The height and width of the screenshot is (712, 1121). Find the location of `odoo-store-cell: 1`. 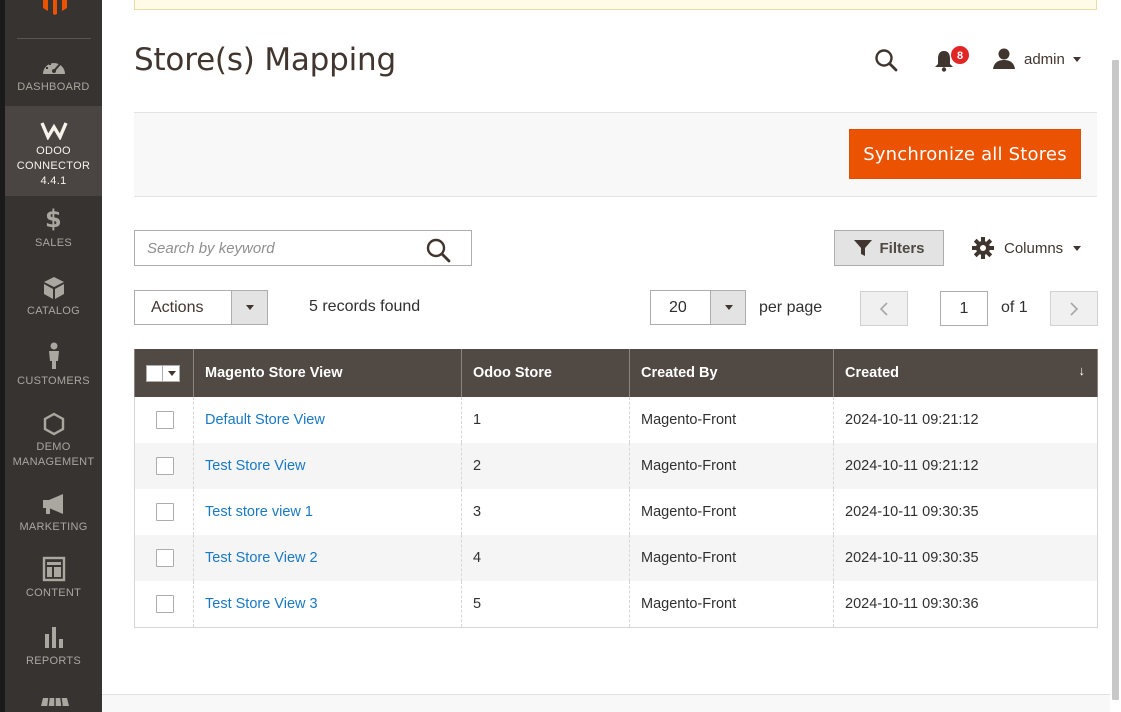

odoo-store-cell: 1 is located at coordinates (545, 420).